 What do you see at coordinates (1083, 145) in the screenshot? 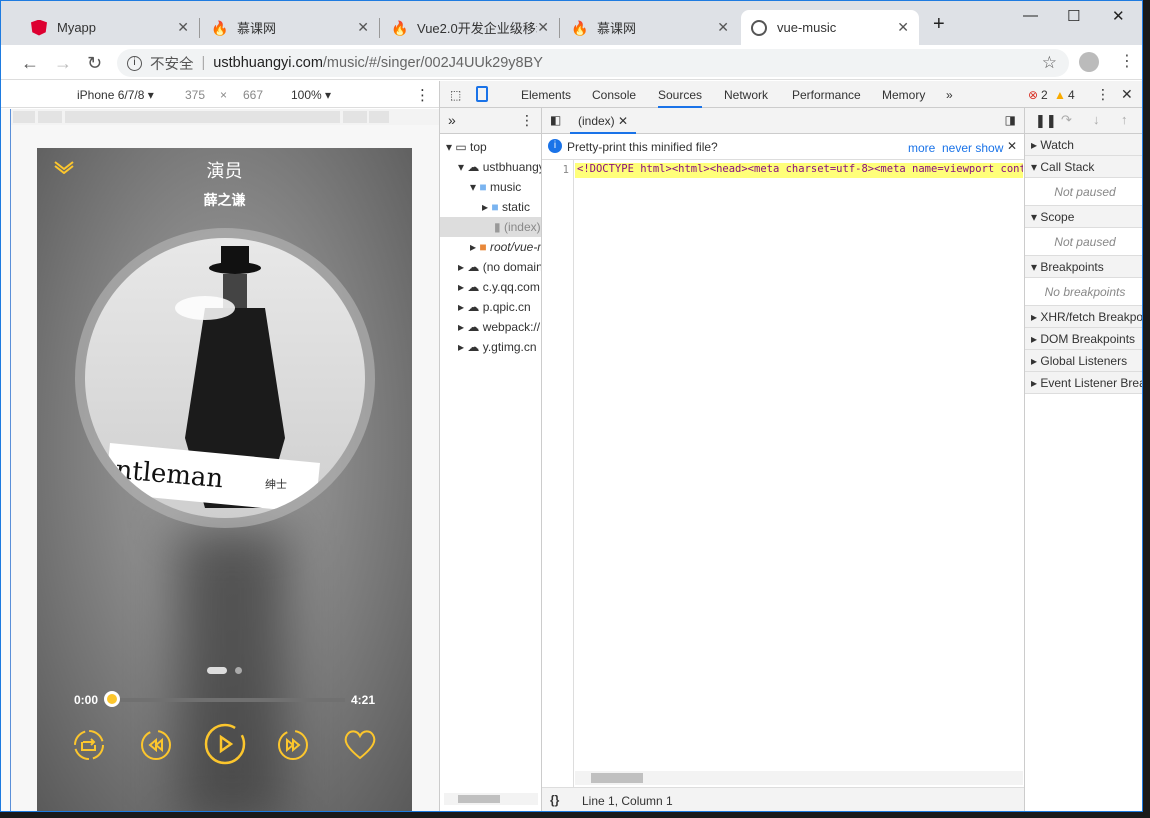
I see `section-watch: ▸ Watch` at bounding box center [1083, 145].